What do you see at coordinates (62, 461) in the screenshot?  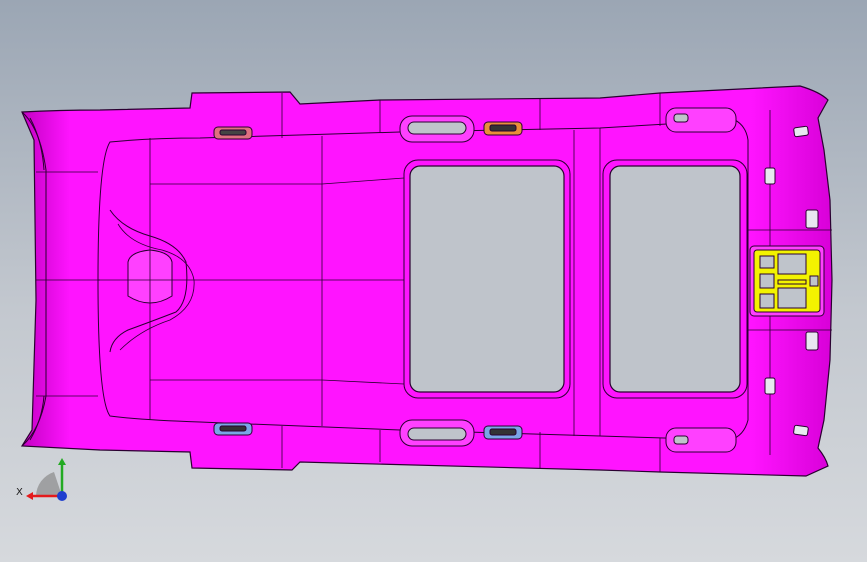 I see `triad-y-arrowhead` at bounding box center [62, 461].